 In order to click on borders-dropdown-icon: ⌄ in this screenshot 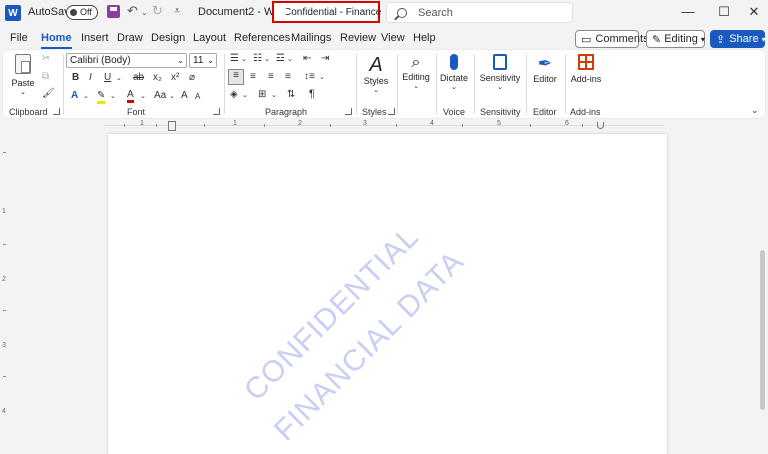, I will do `click(274, 95)`.